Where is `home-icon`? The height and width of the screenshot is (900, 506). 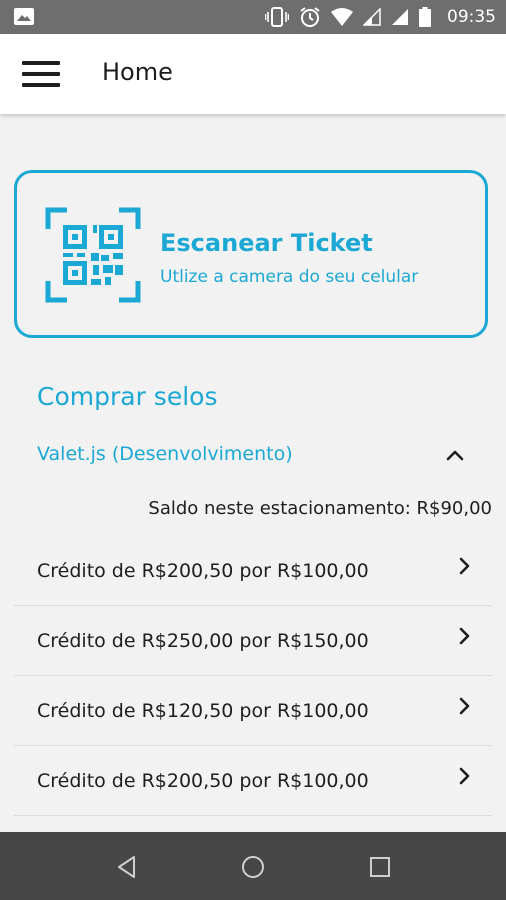 home-icon is located at coordinates (253, 867).